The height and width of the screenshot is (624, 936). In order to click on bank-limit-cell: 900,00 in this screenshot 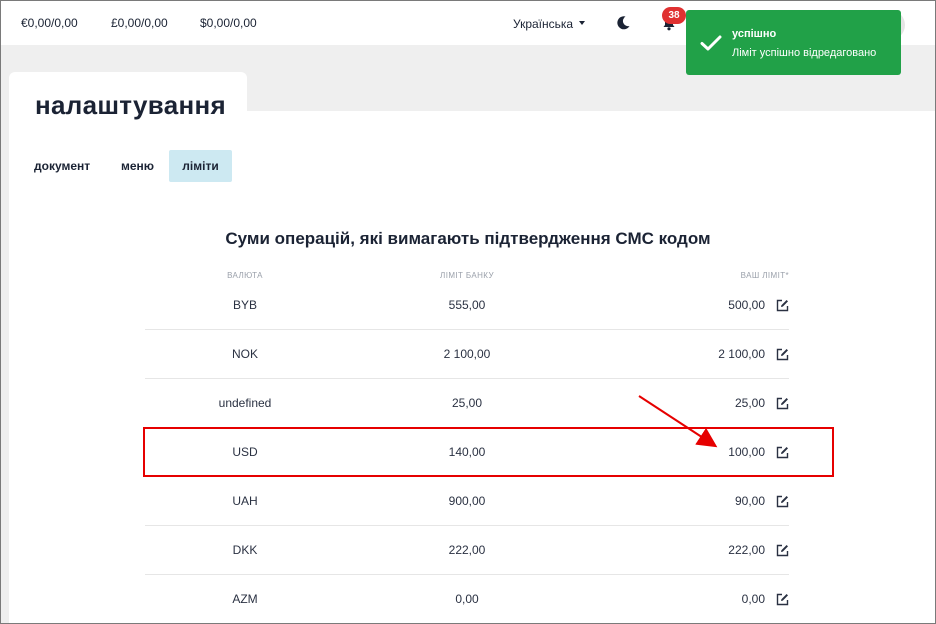, I will do `click(467, 501)`.